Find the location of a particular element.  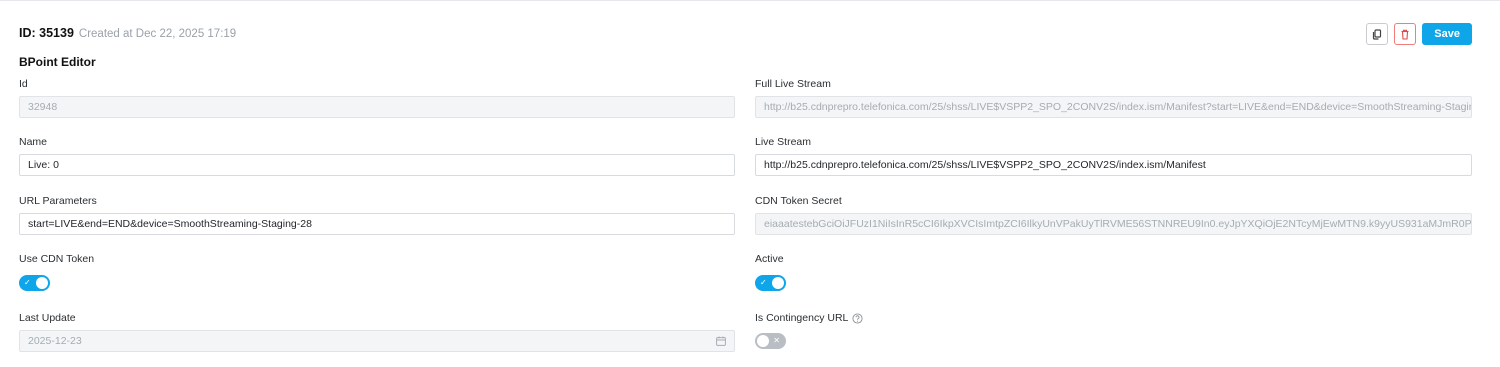

url-parameters-field is located at coordinates (377, 224).